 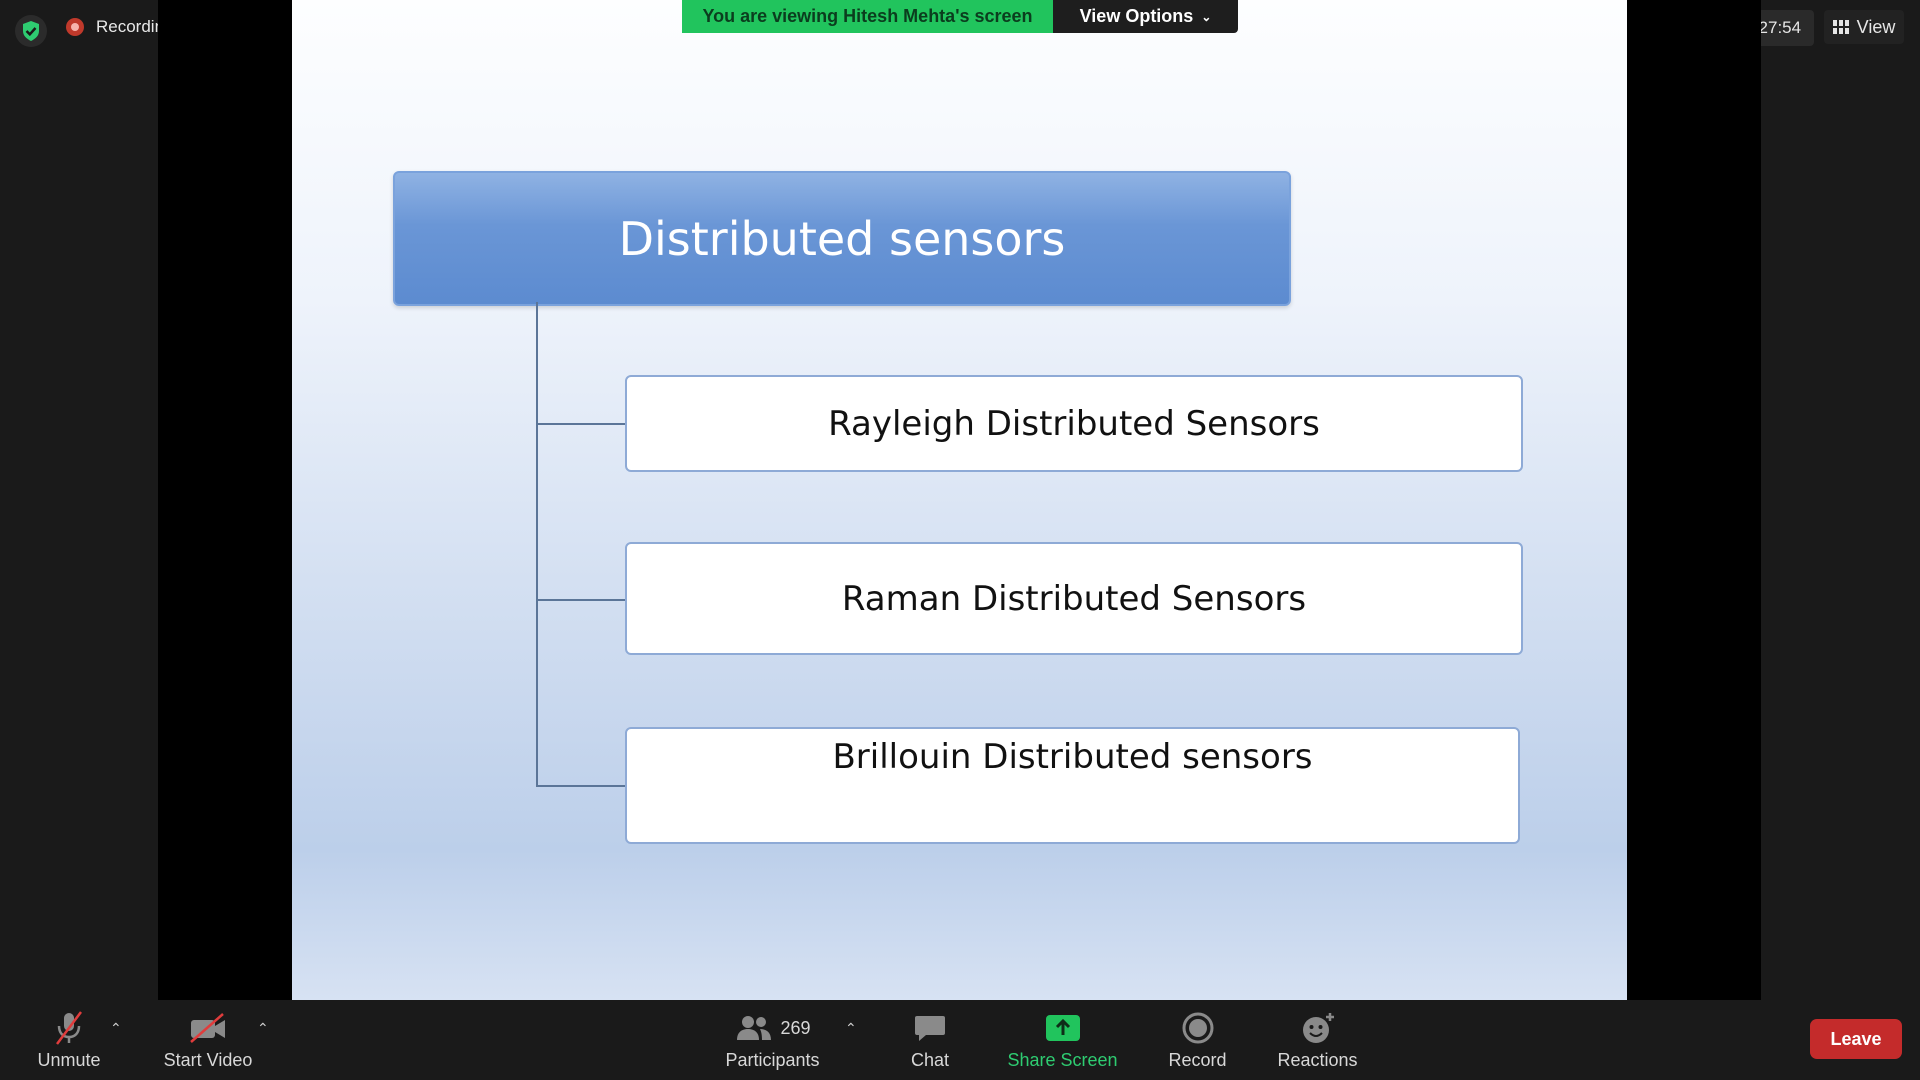 I want to click on record-button: Record, so click(x=1197, y=1040).